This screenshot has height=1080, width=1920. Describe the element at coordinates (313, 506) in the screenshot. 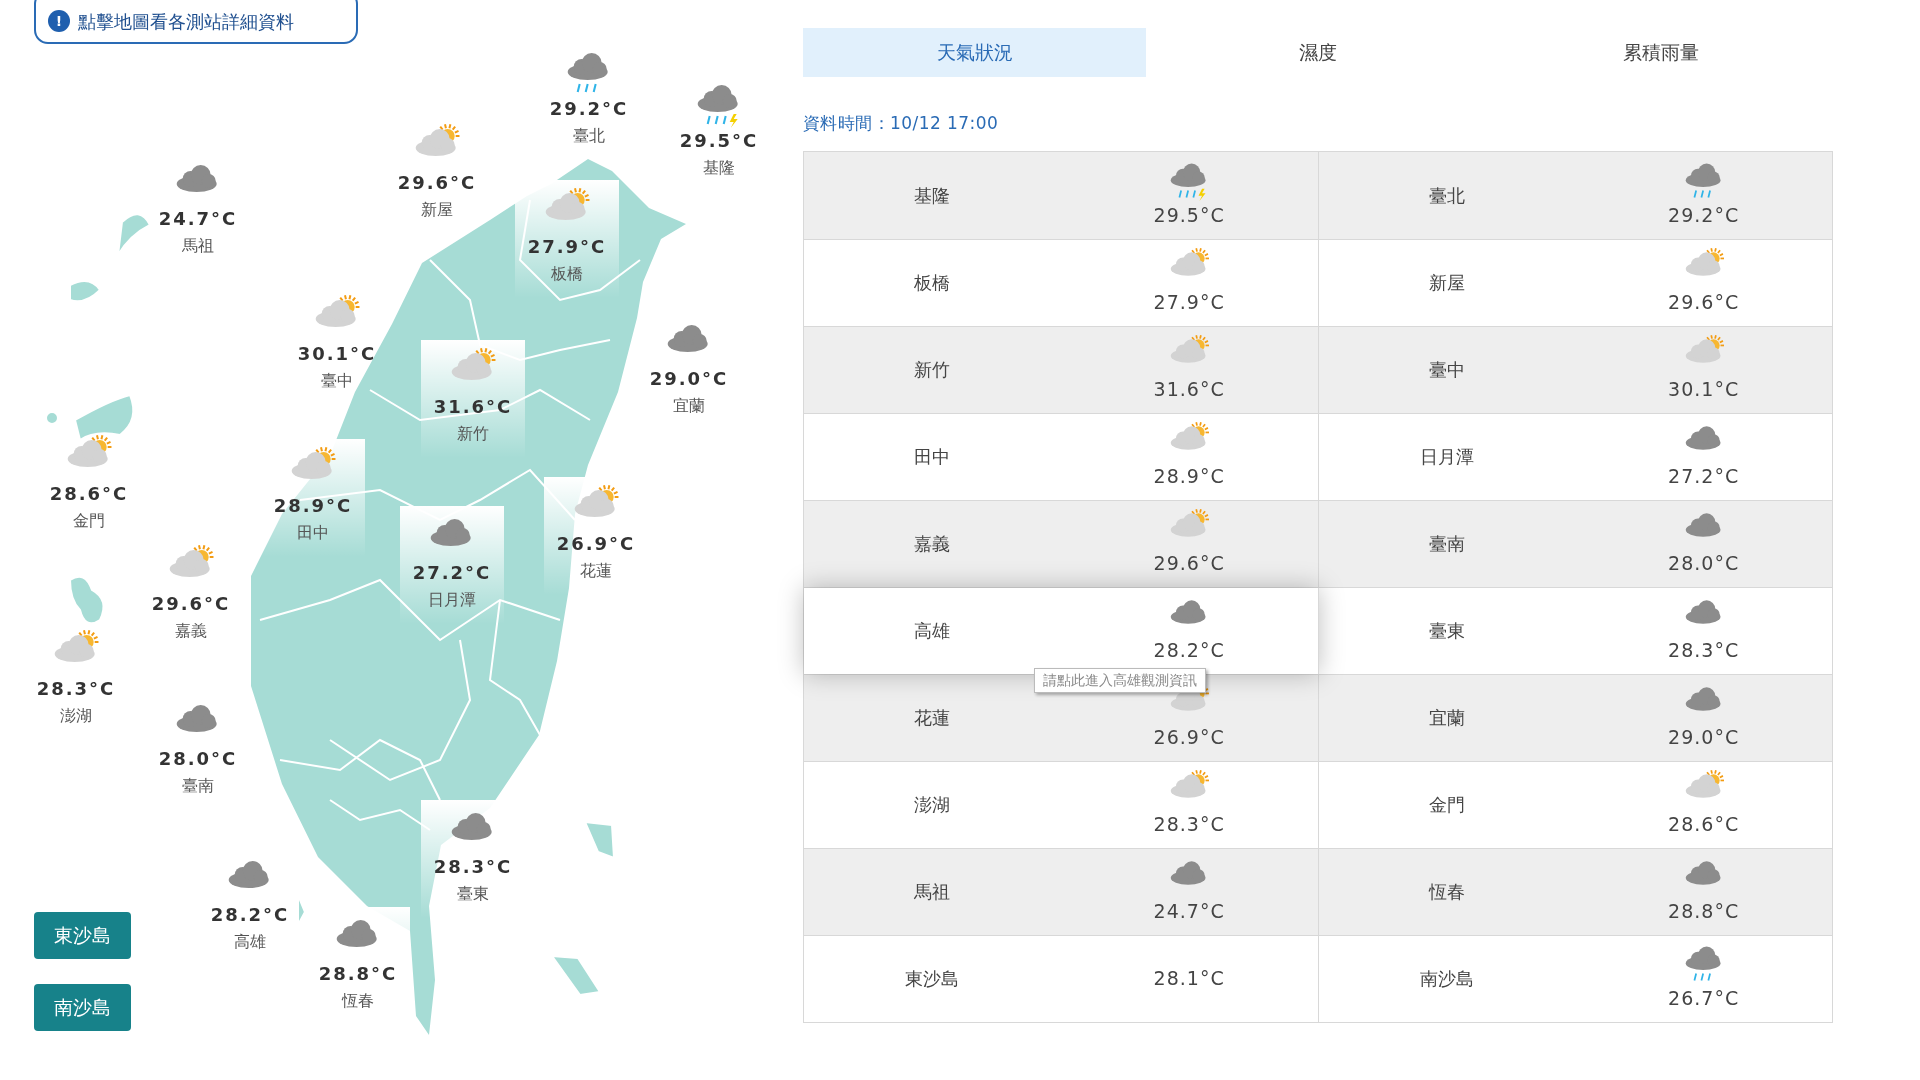

I see `station-temperature: 28.9°C` at that location.